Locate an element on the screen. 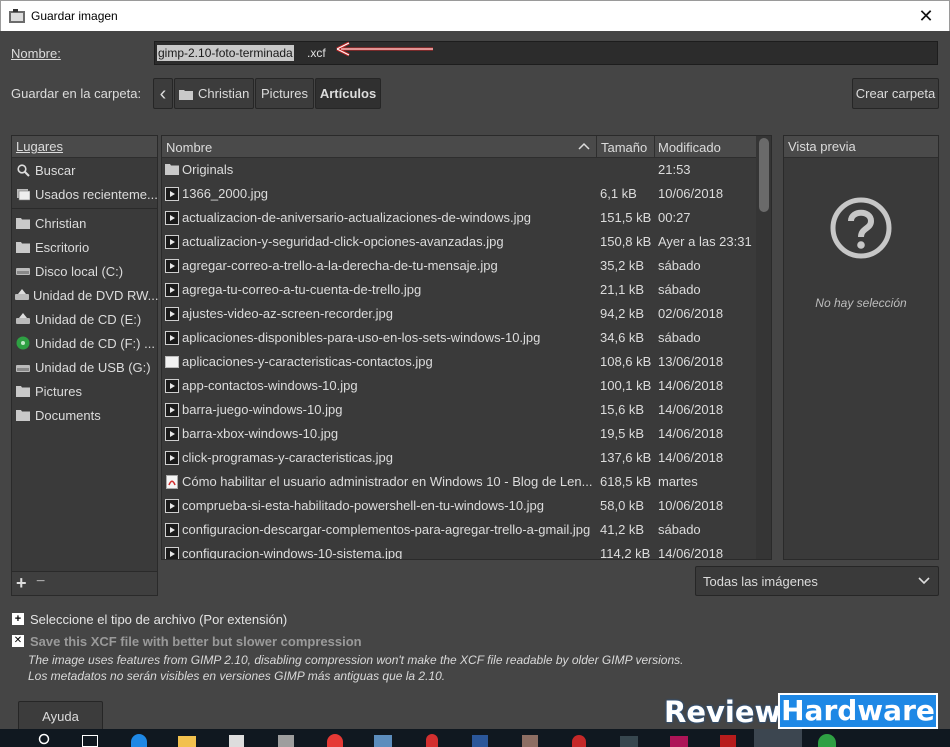 Image resolution: width=950 pixels, height=747 pixels. crumb-christian: Christian is located at coordinates (214, 93).